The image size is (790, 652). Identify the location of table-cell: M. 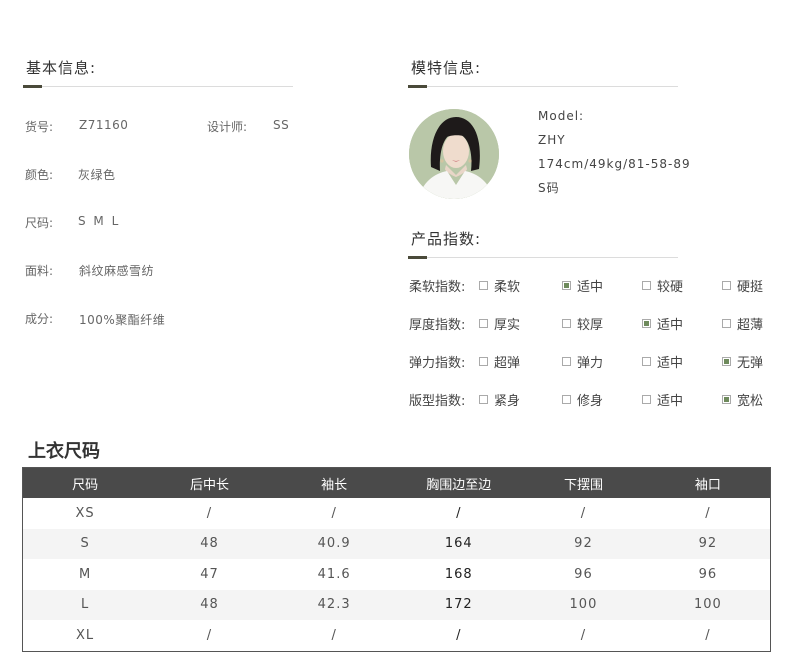
(85, 574).